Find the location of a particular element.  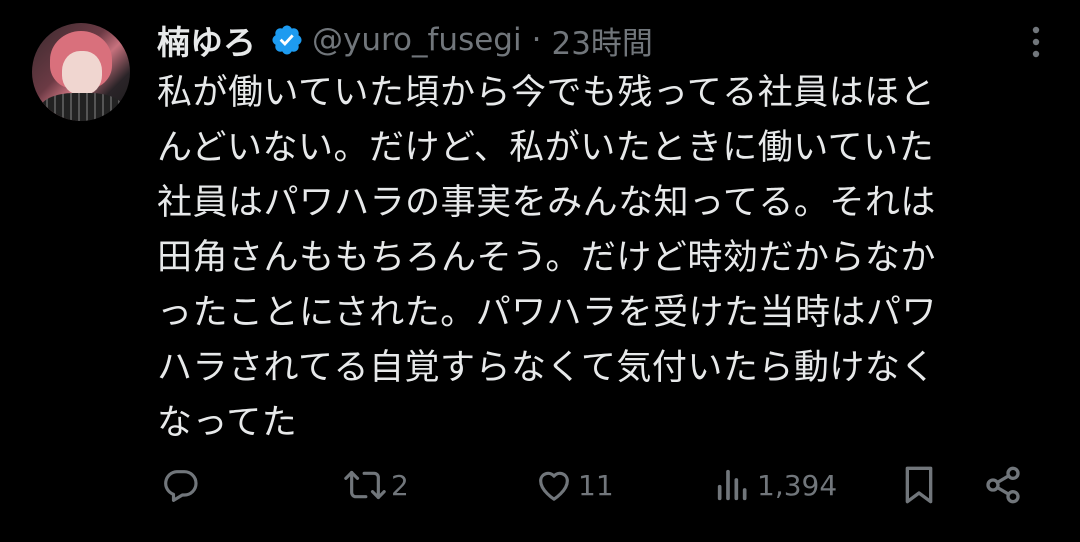

views-bar-chart-icon is located at coordinates (732, 485).